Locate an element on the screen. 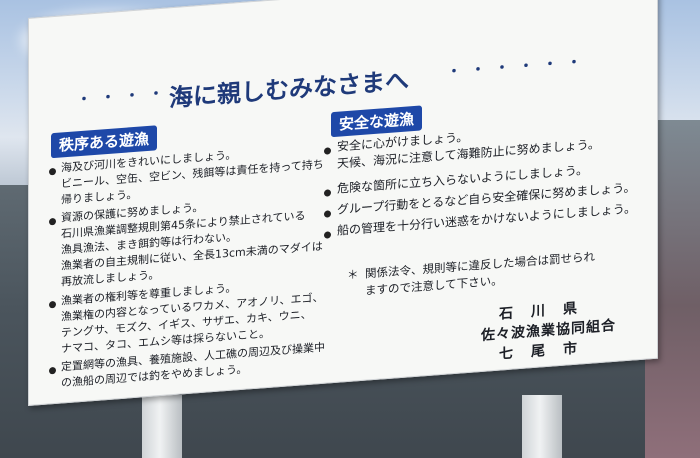  sign-post-right is located at coordinates (542, 426).